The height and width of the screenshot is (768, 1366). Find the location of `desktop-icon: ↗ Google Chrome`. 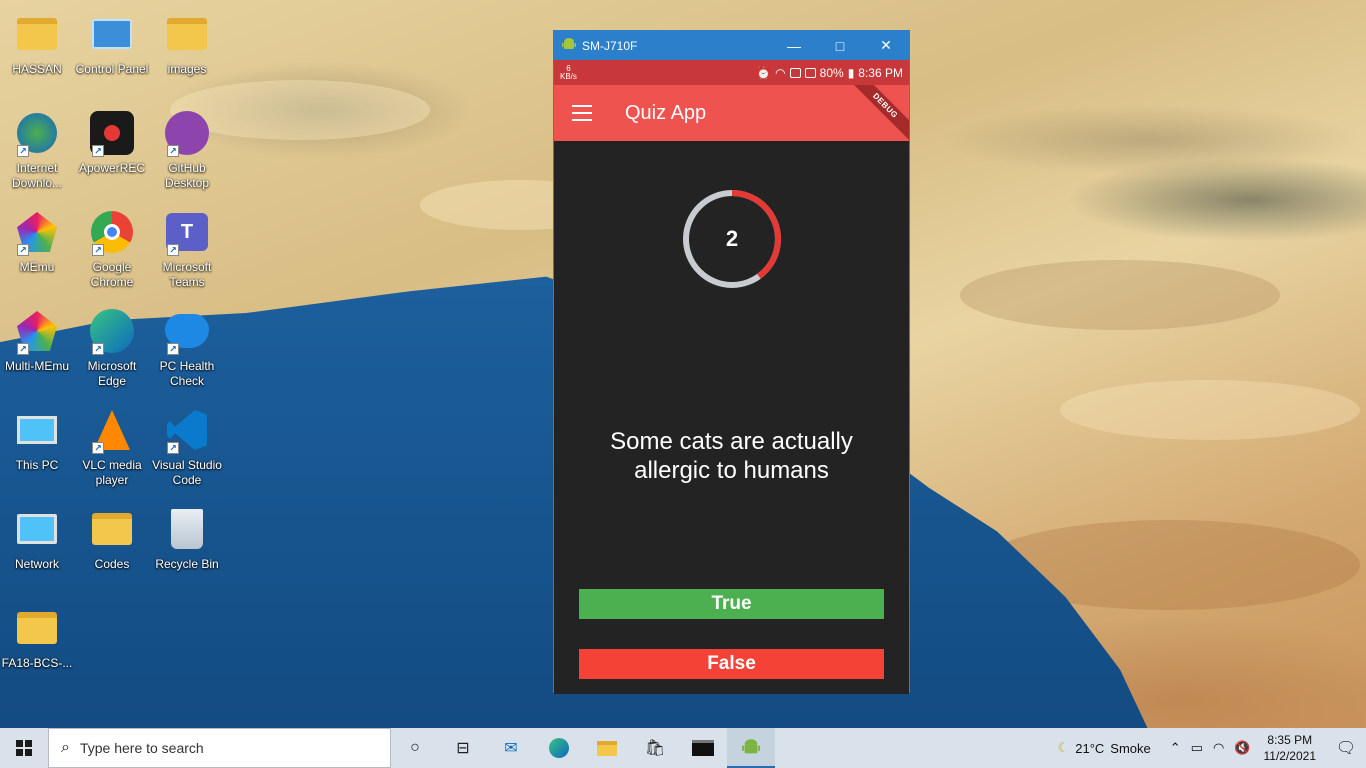

desktop-icon: ↗ Google Chrome is located at coordinates (112, 249).